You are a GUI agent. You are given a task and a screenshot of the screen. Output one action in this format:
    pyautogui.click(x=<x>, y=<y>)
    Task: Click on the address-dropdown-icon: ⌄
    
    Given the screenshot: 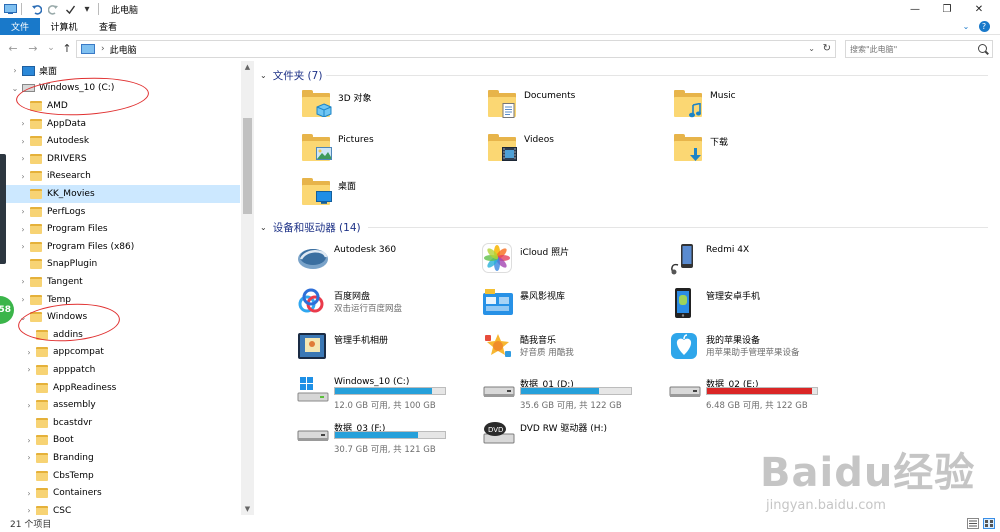 What is the action you would take?
    pyautogui.click(x=811, y=48)
    